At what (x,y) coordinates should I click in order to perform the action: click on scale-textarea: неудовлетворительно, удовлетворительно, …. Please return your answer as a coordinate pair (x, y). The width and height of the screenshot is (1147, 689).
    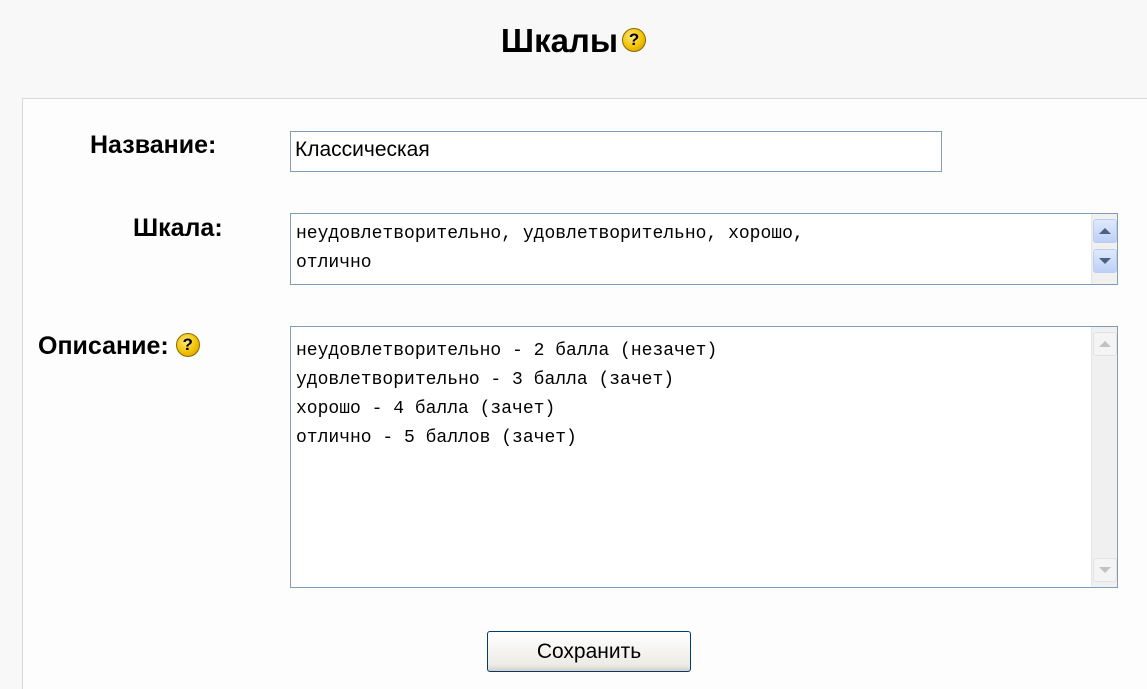
    Looking at the image, I should click on (704, 249).